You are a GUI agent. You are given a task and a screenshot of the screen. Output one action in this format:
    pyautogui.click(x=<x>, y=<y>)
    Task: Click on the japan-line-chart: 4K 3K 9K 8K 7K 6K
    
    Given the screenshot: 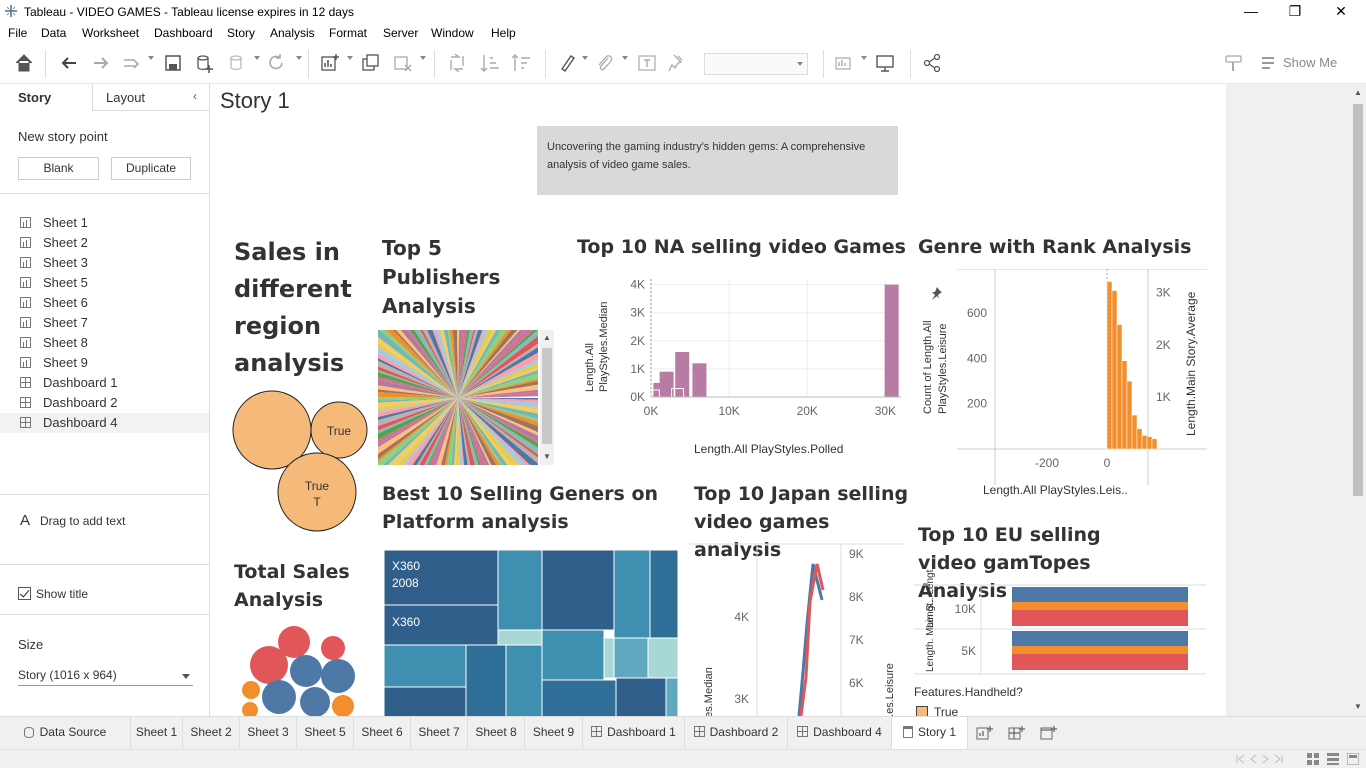 What is the action you would take?
    pyautogui.click(x=796, y=629)
    